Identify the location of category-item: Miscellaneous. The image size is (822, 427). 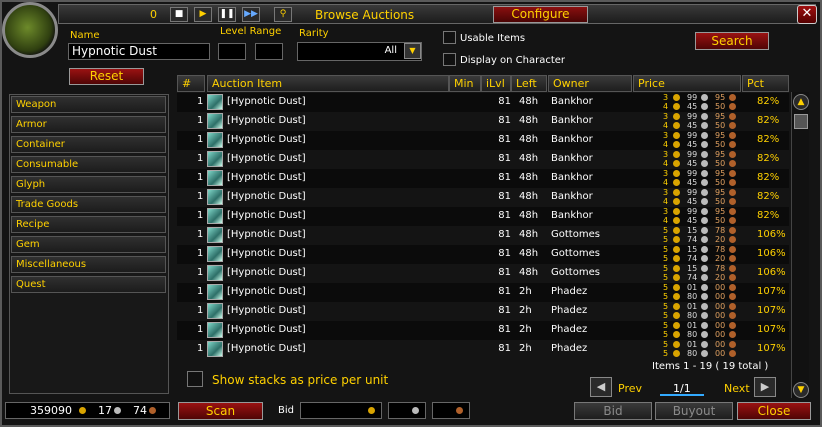
(88, 264).